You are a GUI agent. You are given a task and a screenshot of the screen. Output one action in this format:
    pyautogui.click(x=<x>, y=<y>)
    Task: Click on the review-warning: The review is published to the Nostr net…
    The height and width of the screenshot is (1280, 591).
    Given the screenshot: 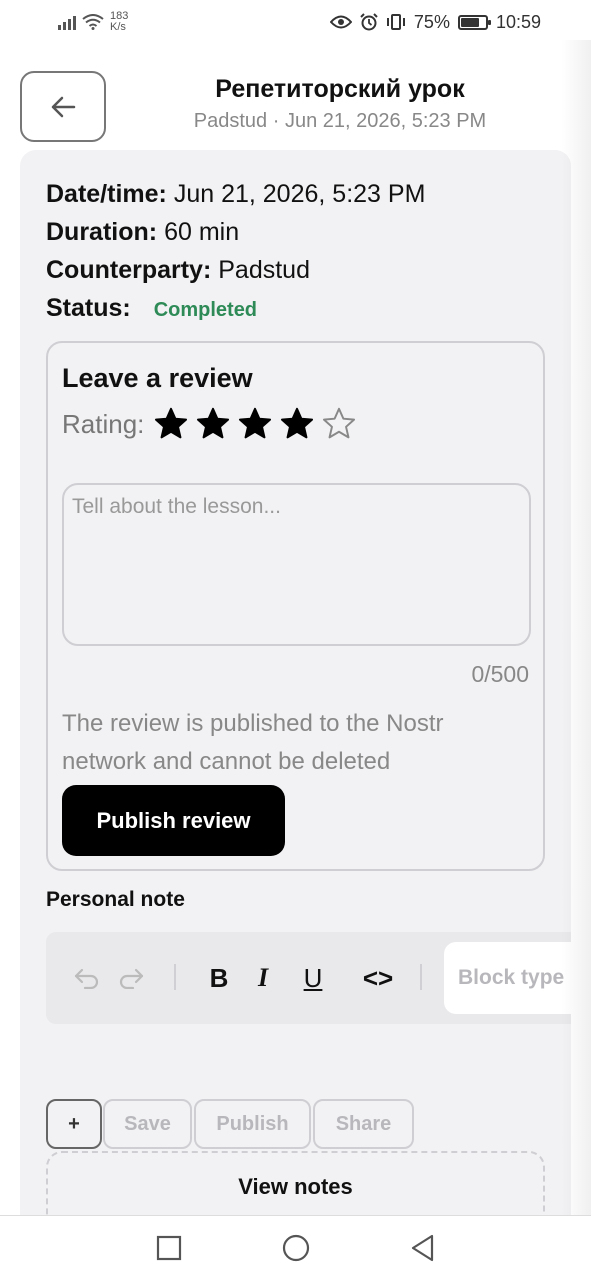 What is the action you would take?
    pyautogui.click(x=253, y=742)
    